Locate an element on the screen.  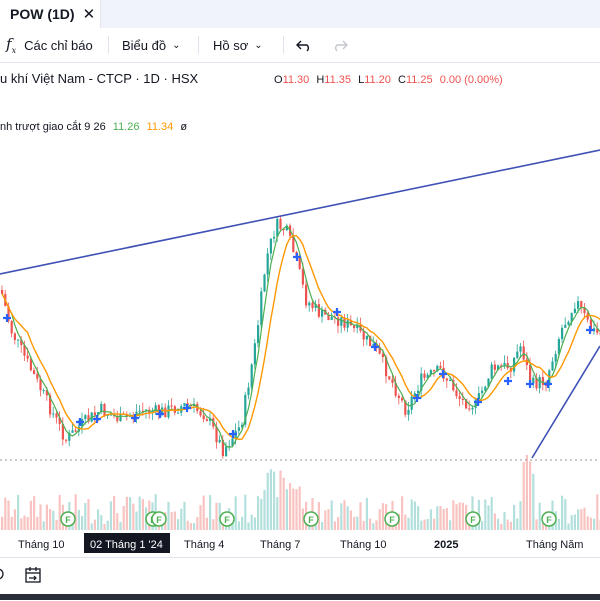
profile-button: Hồ sơ ⌄ is located at coordinates (238, 45).